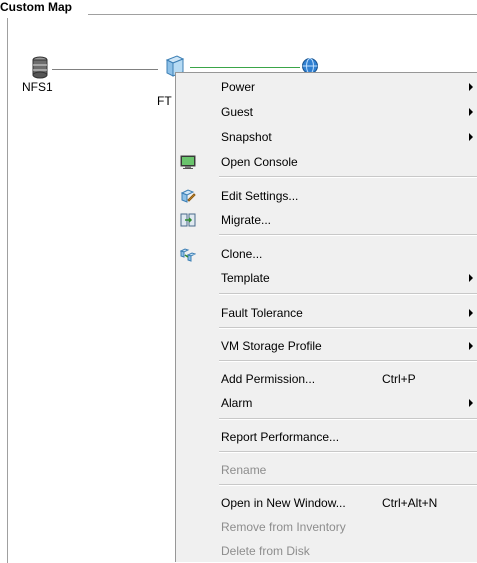 Image resolution: width=477 pixels, height=563 pixels. What do you see at coordinates (164, 101) in the screenshot?
I see `vm-label: FT` at bounding box center [164, 101].